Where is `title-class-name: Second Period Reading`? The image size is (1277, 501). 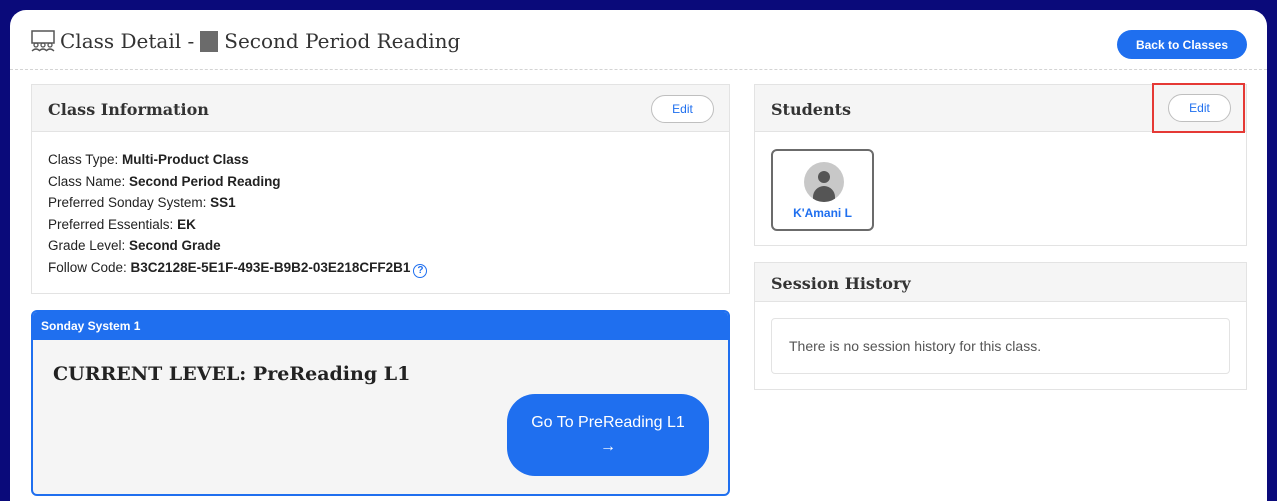 title-class-name: Second Period Reading is located at coordinates (342, 41).